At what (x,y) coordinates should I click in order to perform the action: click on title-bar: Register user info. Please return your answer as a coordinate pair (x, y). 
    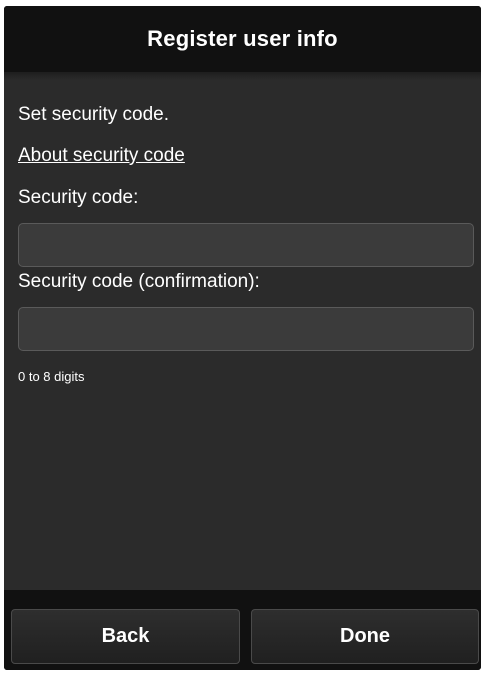
    Looking at the image, I should click on (242, 39).